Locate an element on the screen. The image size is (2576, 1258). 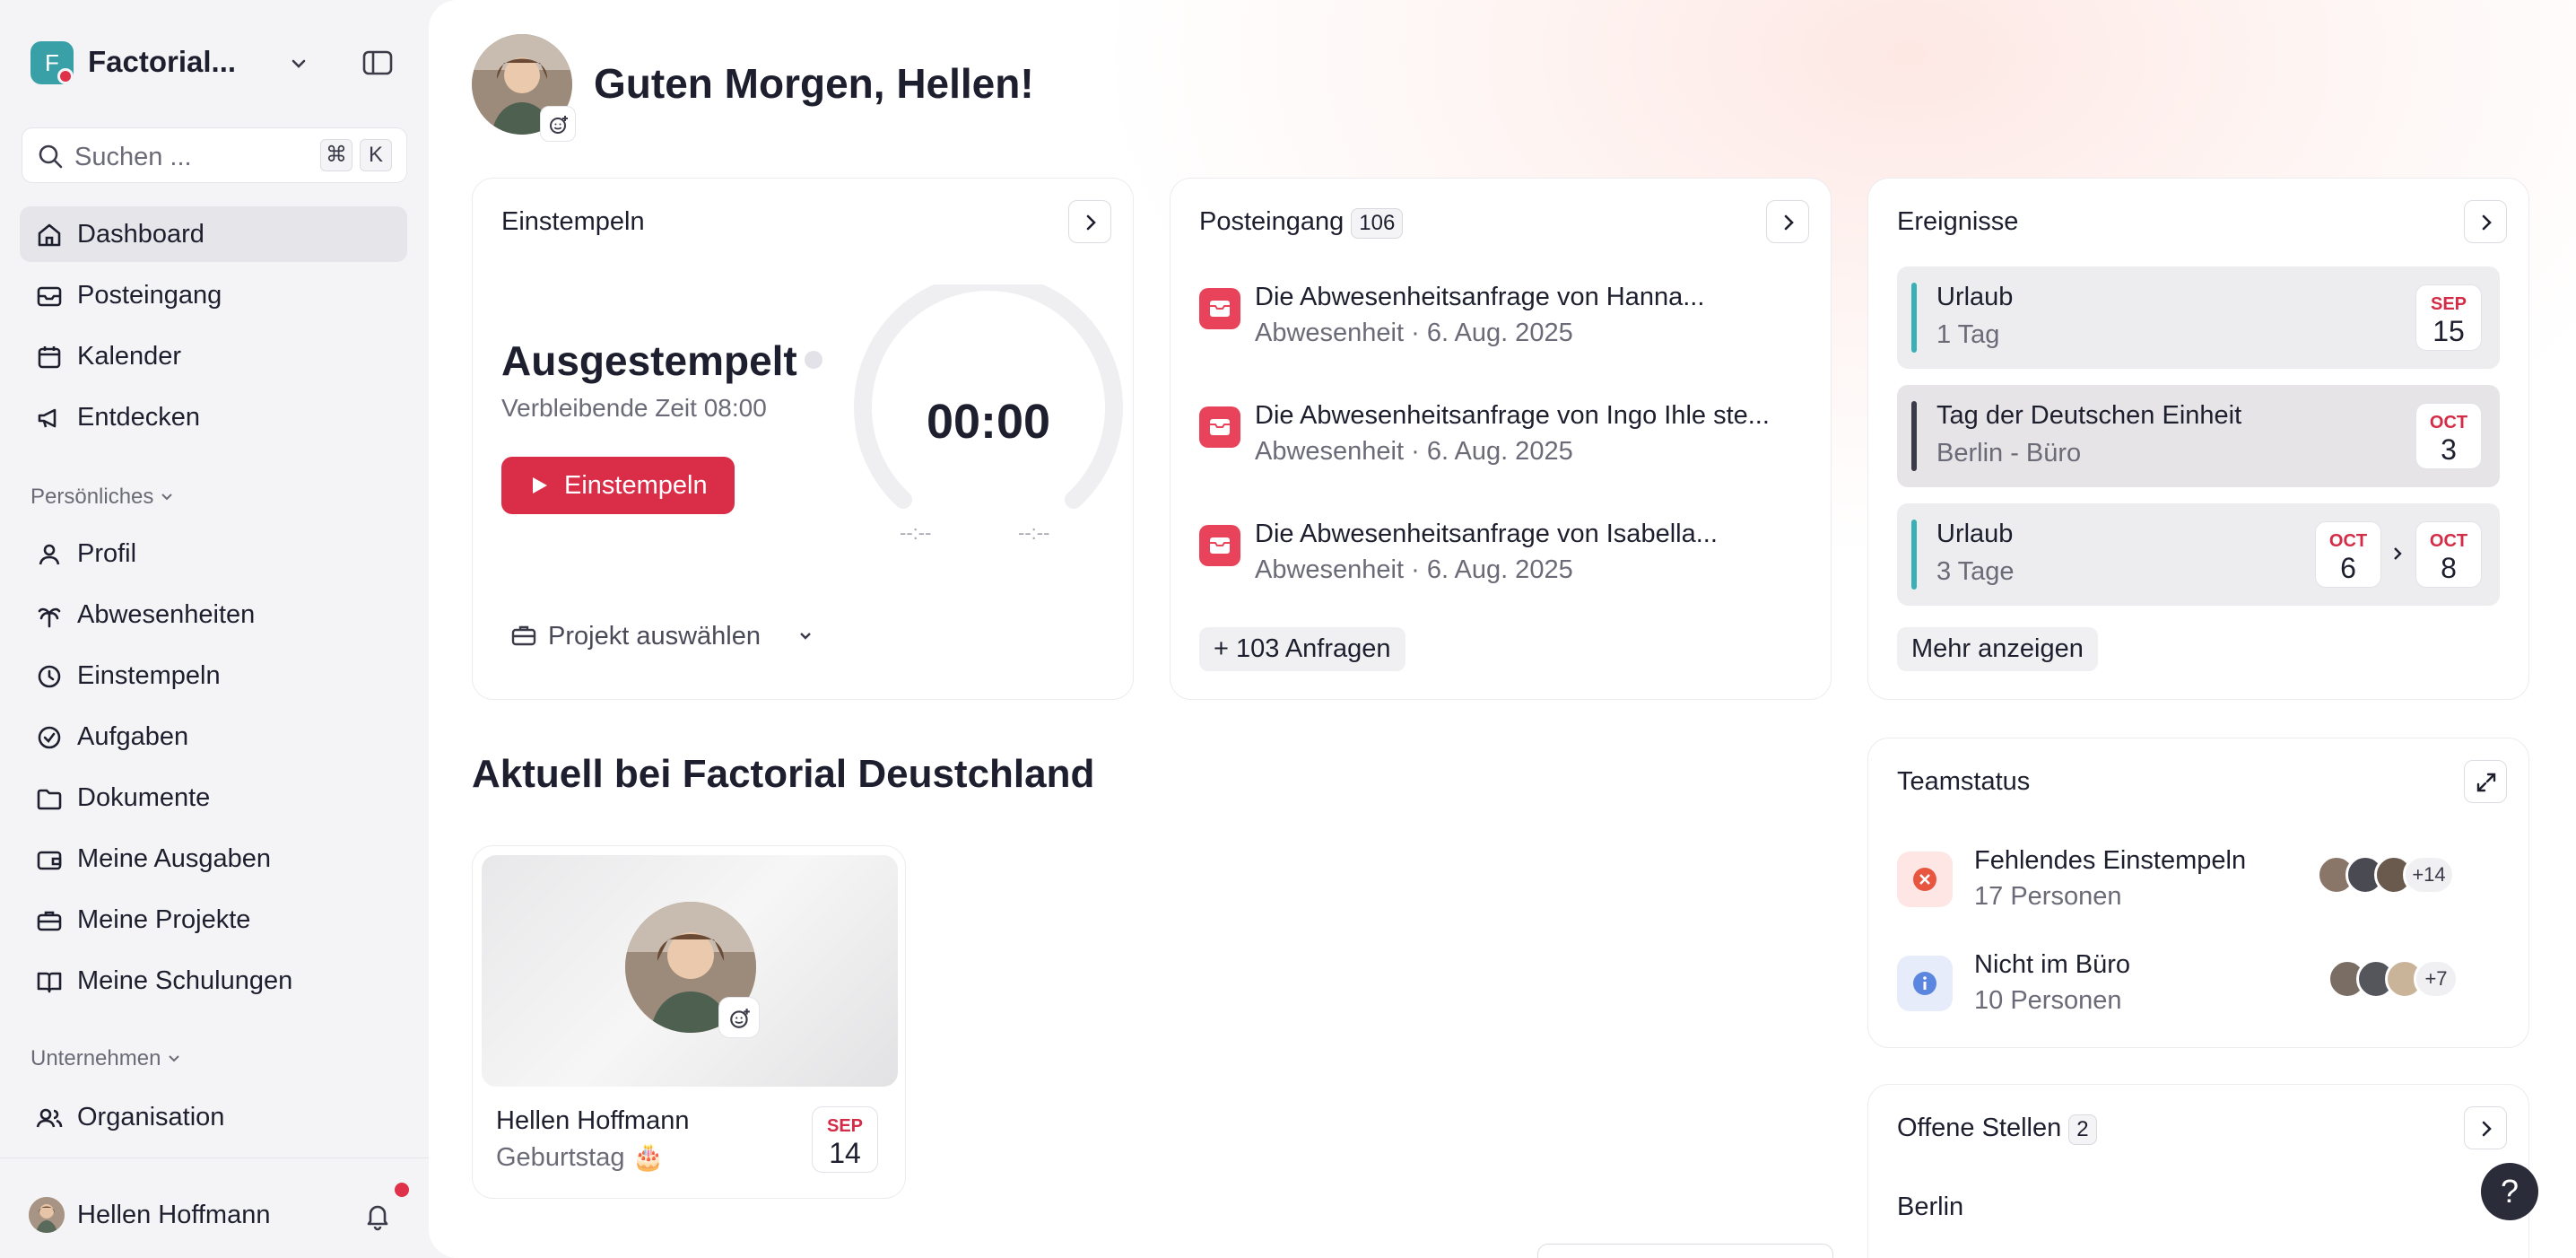
check-circle-icon is located at coordinates (49, 738).